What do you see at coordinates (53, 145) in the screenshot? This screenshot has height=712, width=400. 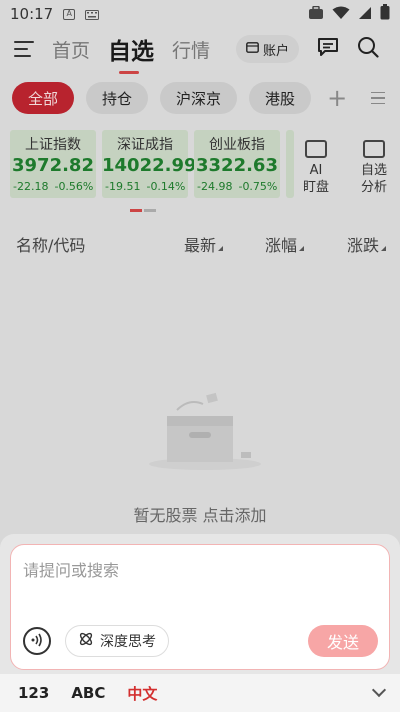 I see `index-name: 上证指数` at bounding box center [53, 145].